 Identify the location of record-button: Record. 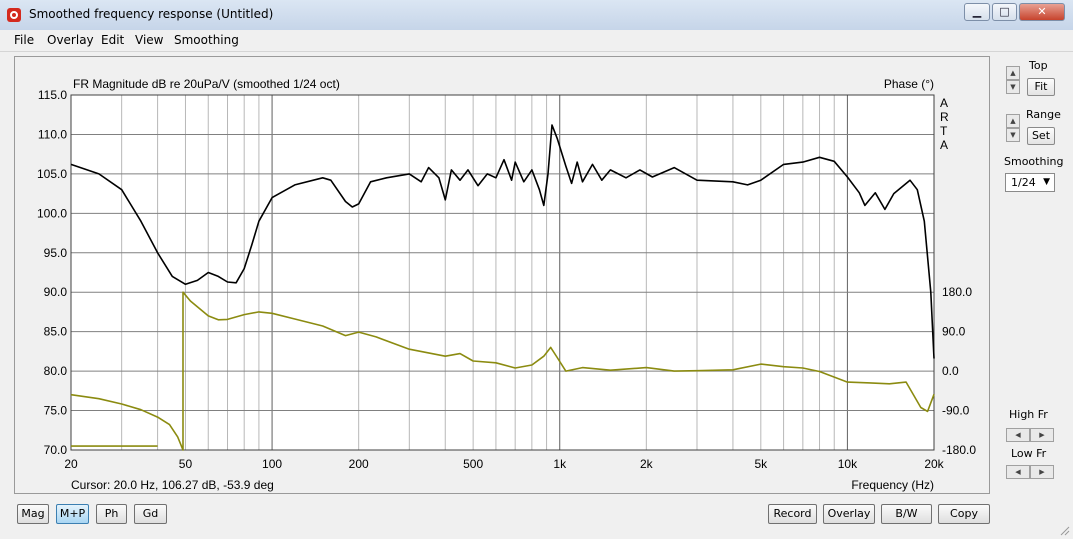
(792, 514).